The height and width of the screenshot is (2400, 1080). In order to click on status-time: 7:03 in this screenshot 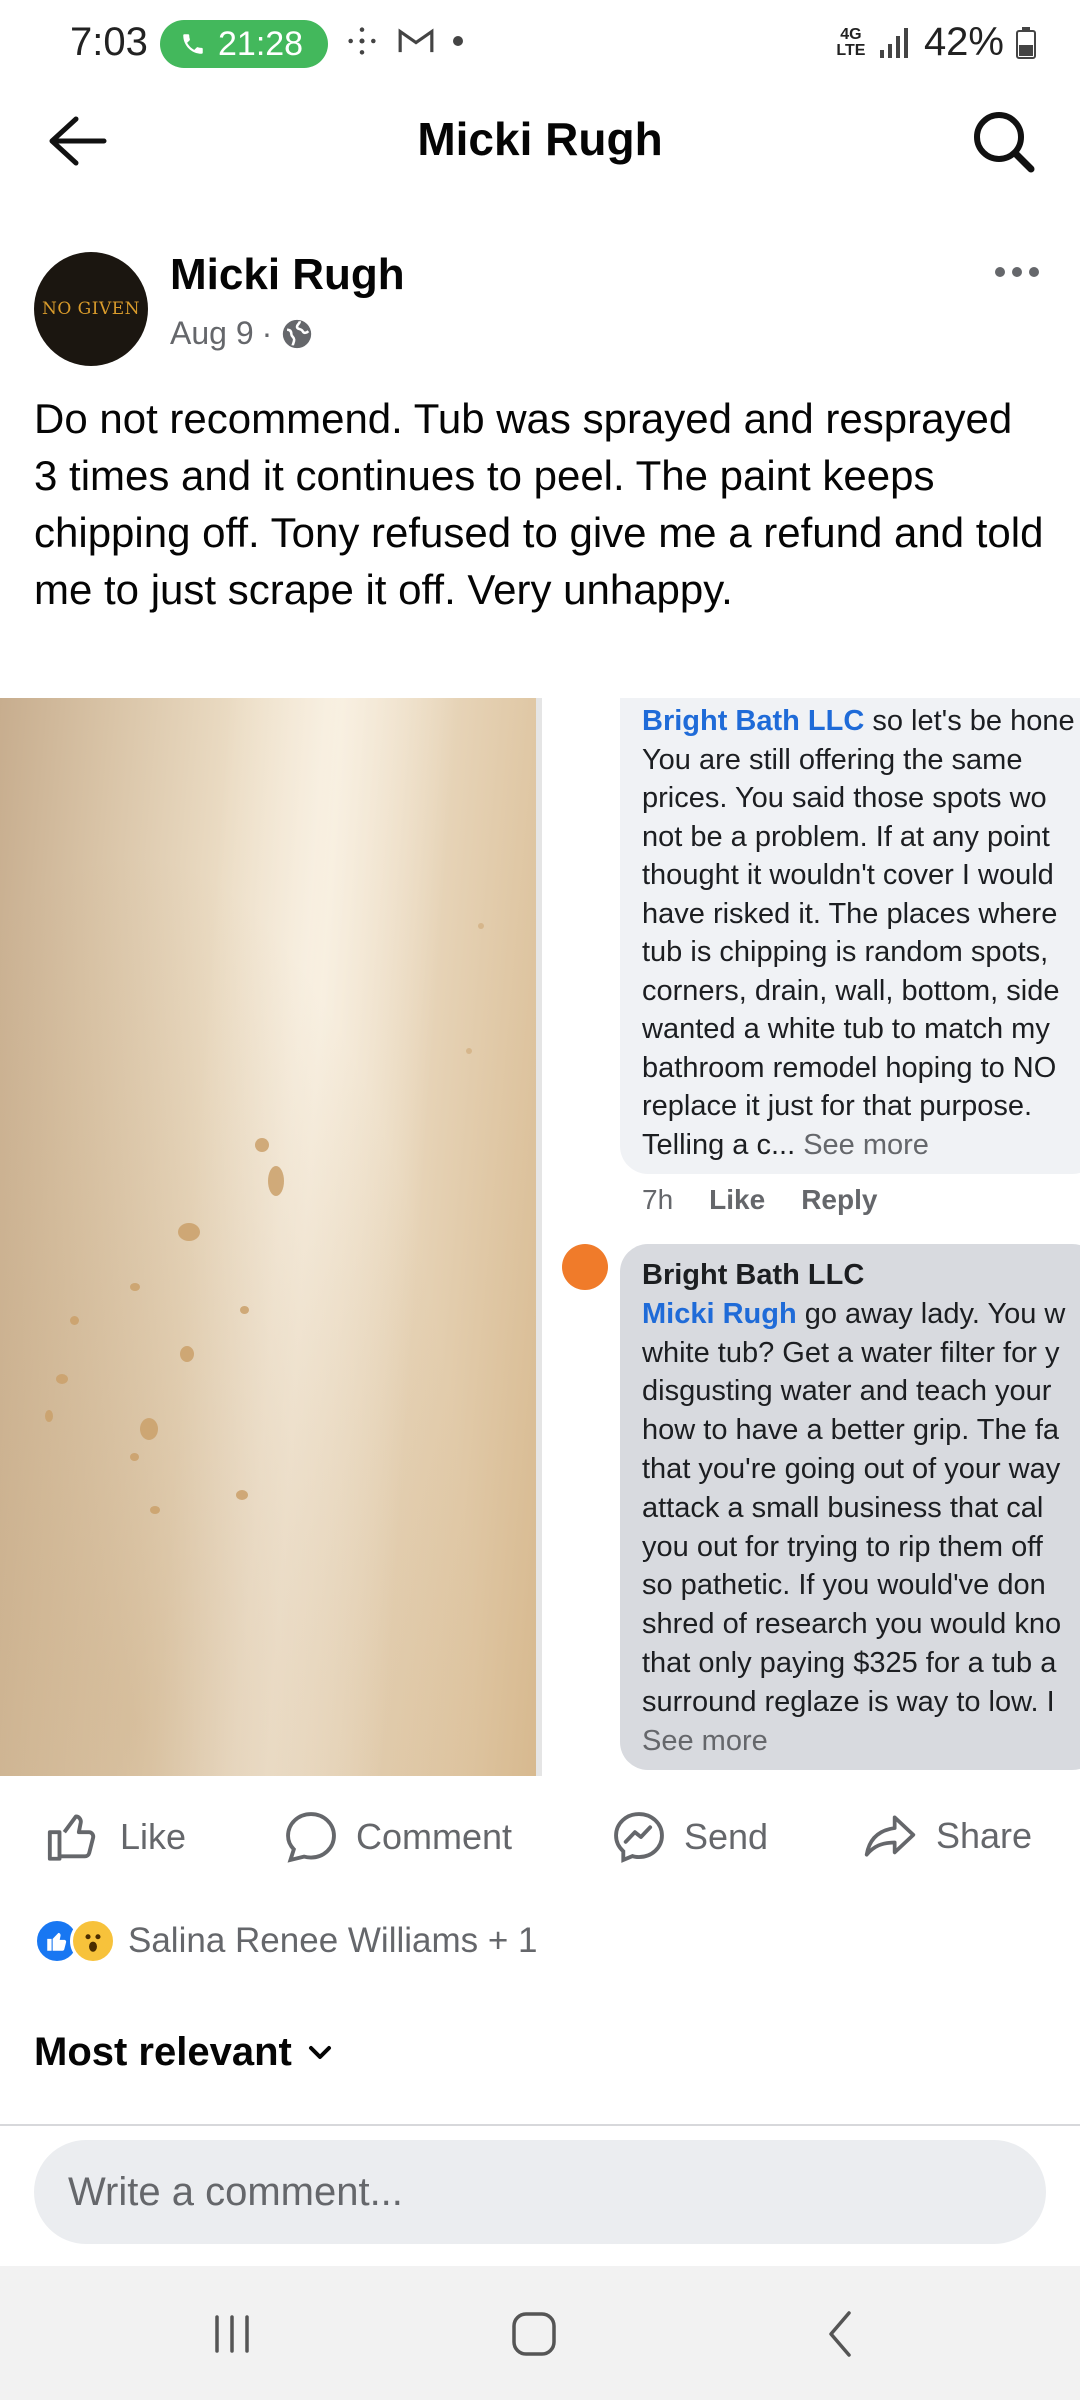, I will do `click(109, 42)`.